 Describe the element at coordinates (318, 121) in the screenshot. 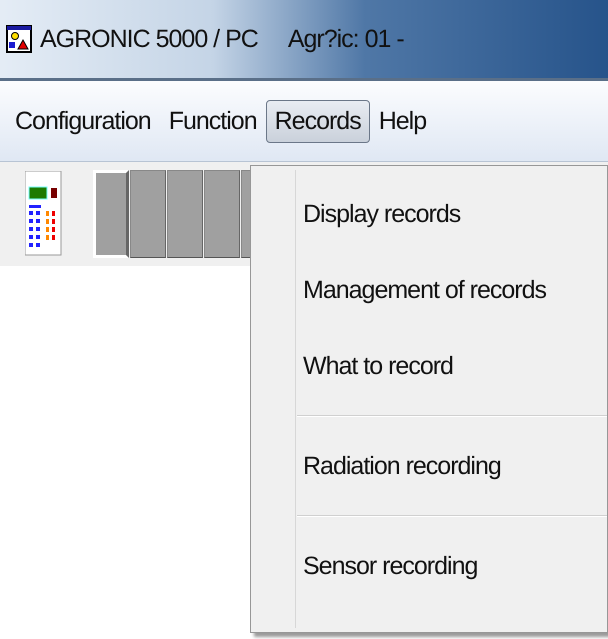

I see `menu-item: Records` at that location.